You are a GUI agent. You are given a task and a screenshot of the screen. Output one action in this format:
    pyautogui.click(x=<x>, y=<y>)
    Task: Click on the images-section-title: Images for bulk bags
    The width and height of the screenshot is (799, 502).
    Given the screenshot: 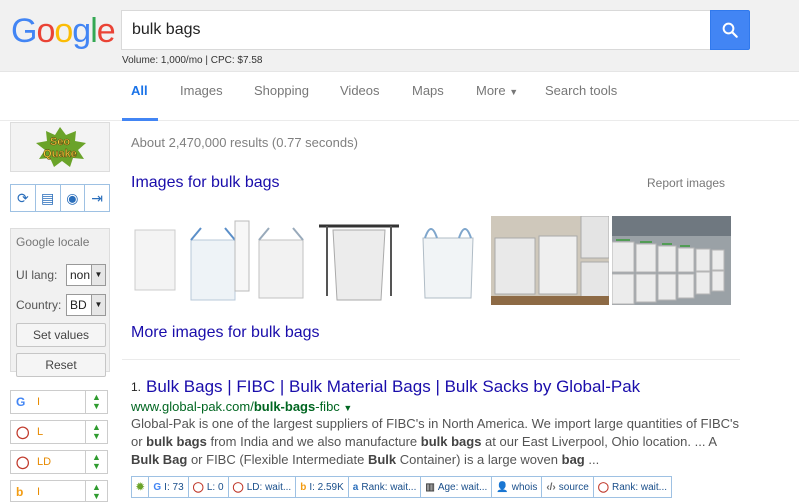 What is the action you would take?
    pyautogui.click(x=205, y=183)
    